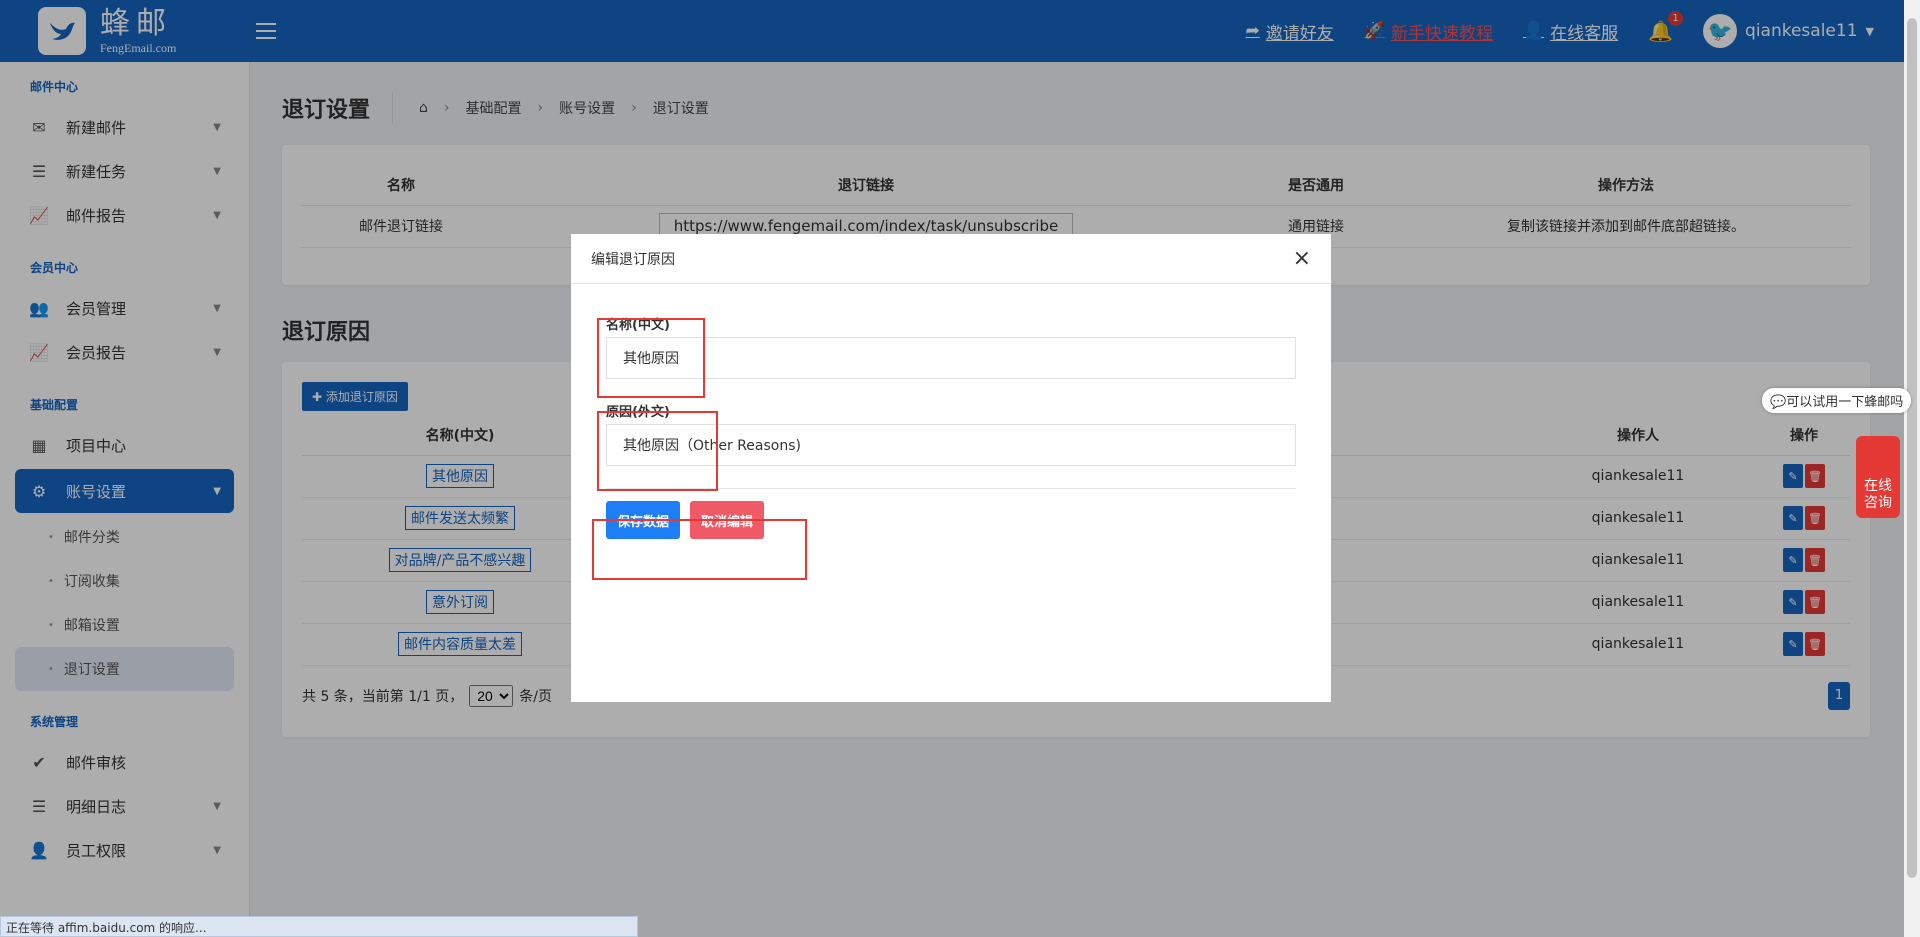 The image size is (1920, 937). I want to click on name-cn-input, so click(951, 358).